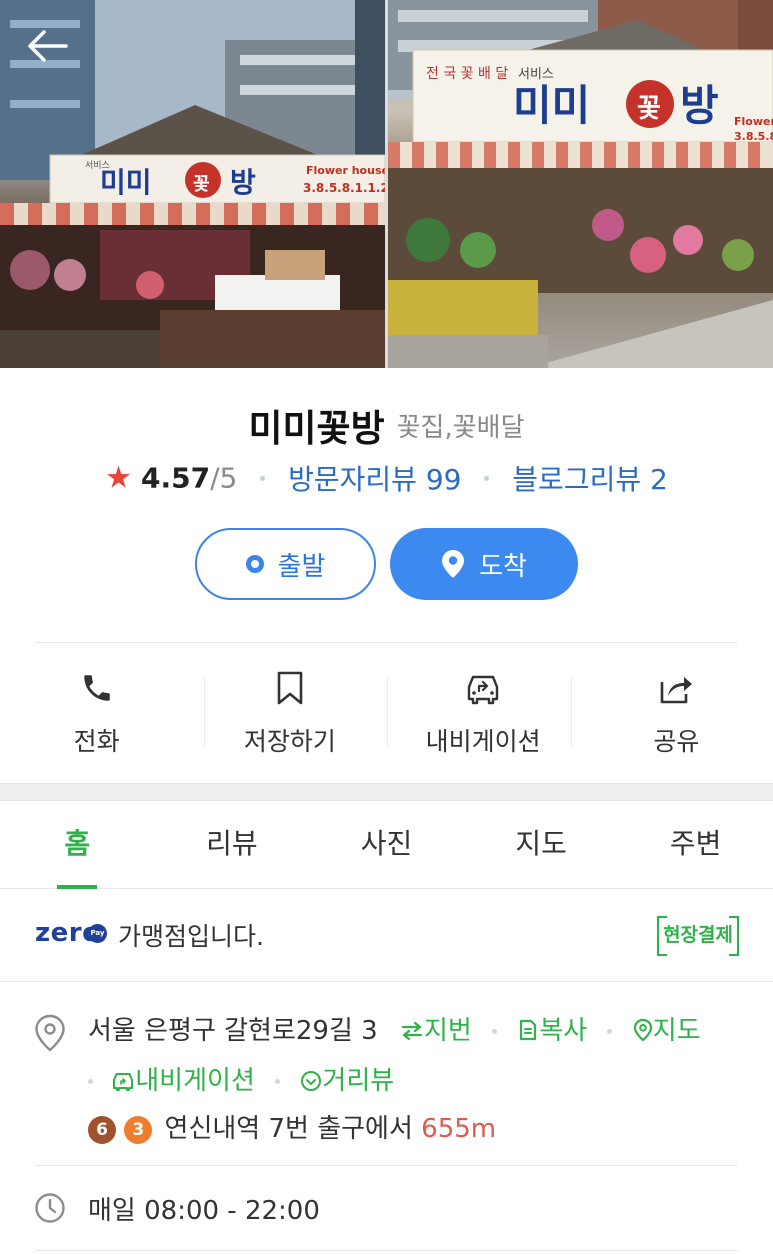  I want to click on tab-nearby: 주변, so click(695, 844).